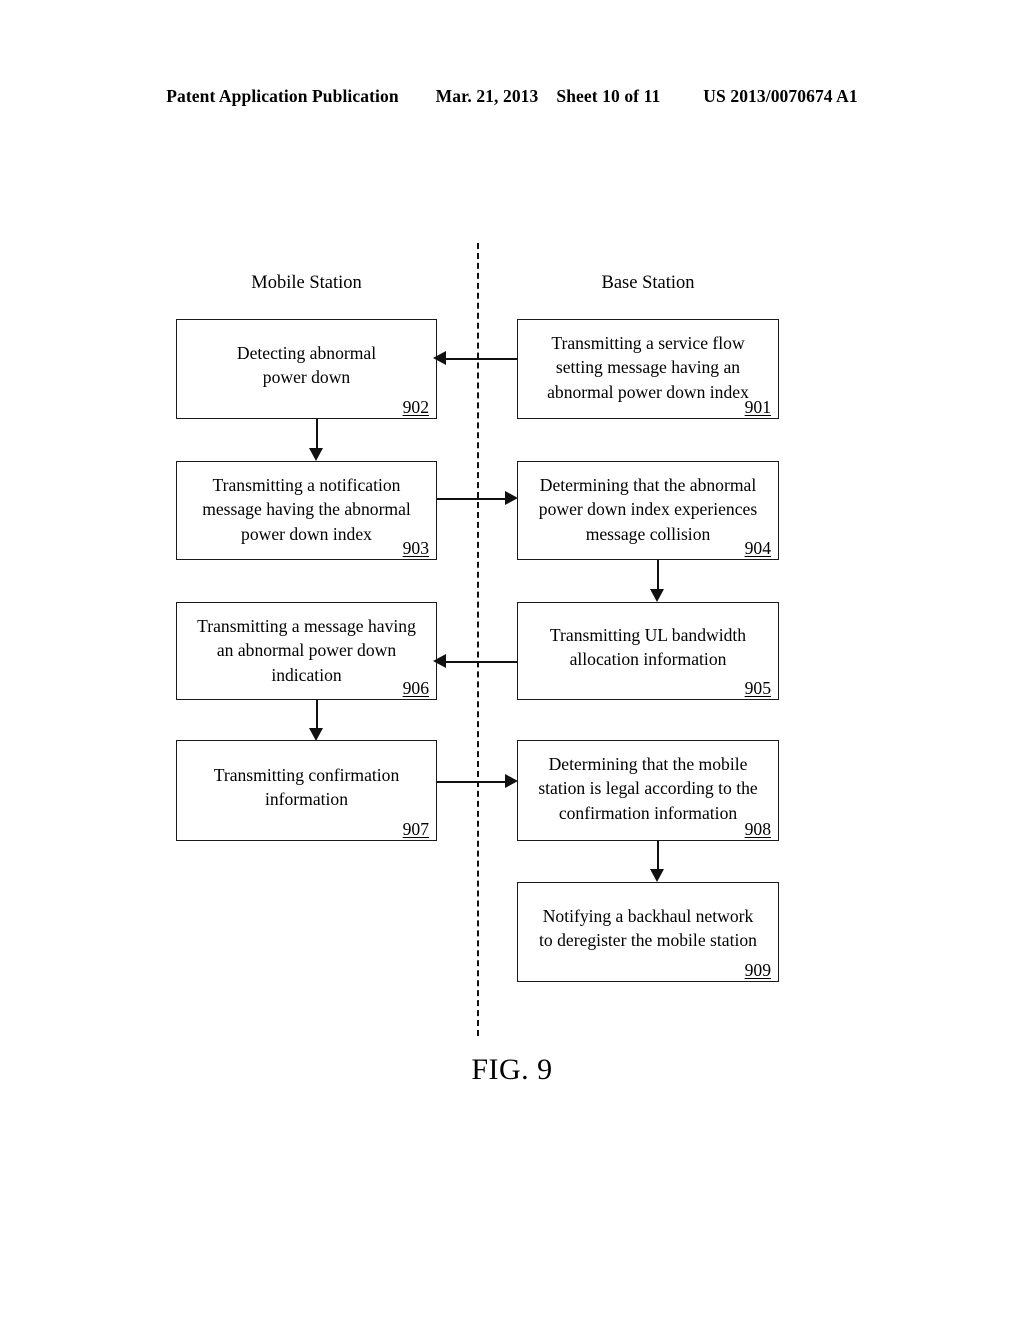 This screenshot has width=1024, height=1320. Describe the element at coordinates (415, 828) in the screenshot. I see `process-box-907-number: 907` at that location.